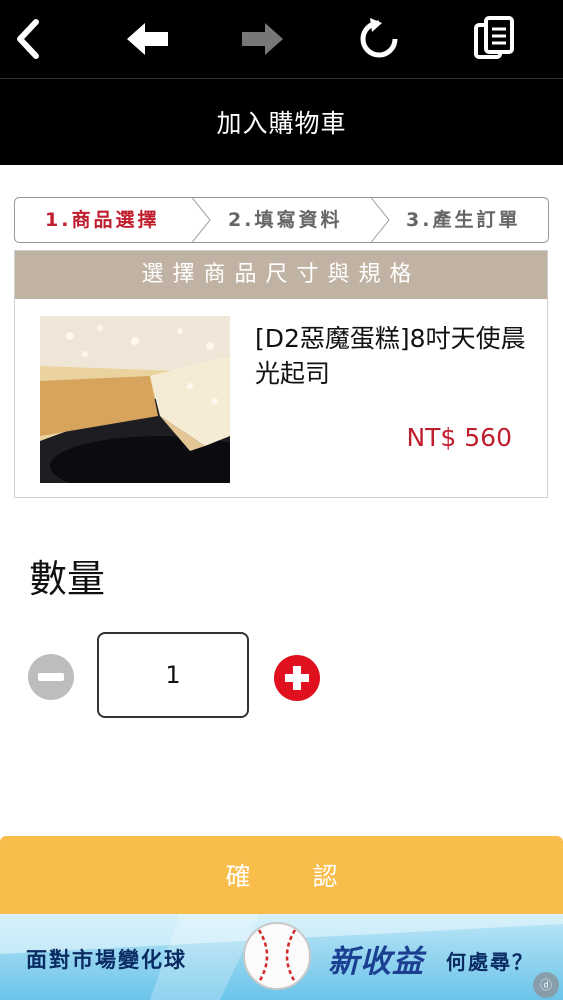 Image resolution: width=563 pixels, height=1000 pixels. I want to click on quantity-input: 1, so click(173, 675).